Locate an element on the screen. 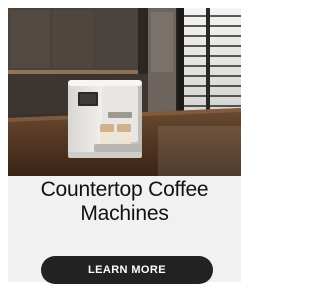 The height and width of the screenshot is (290, 320). learn-more-button: LEARN MORE is located at coordinates (127, 270).